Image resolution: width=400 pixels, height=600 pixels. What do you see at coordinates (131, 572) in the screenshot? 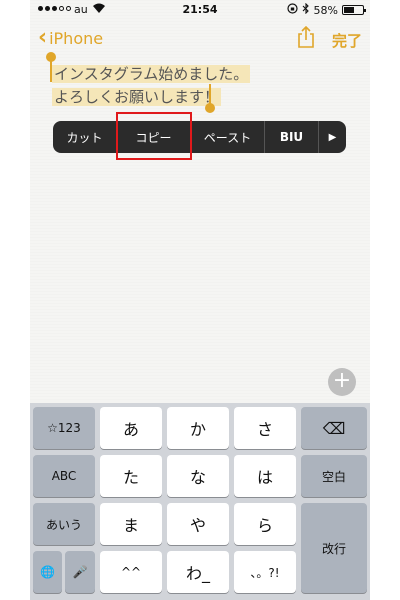
I see `key-emoticon: ^^` at bounding box center [131, 572].